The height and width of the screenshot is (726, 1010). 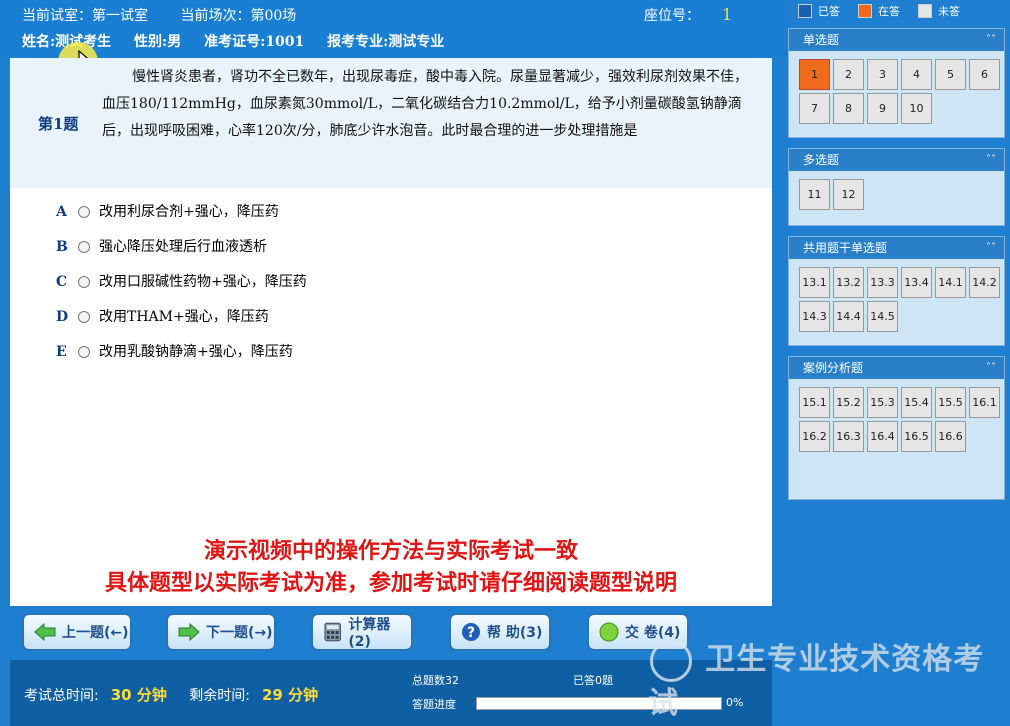 What do you see at coordinates (950, 436) in the screenshot?
I see `question-jump-button: 16.6` at bounding box center [950, 436].